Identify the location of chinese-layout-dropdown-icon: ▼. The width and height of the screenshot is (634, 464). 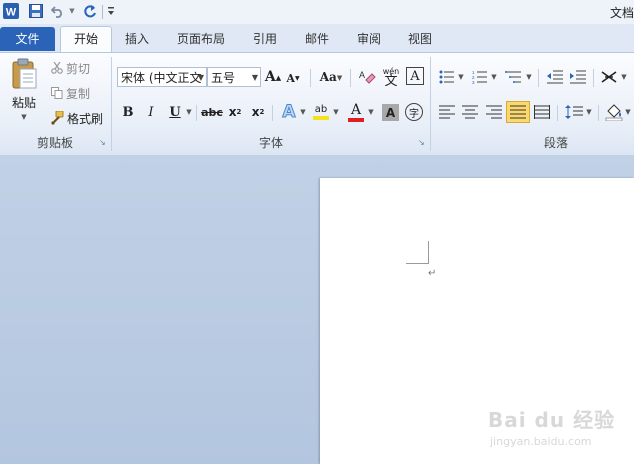
(624, 77).